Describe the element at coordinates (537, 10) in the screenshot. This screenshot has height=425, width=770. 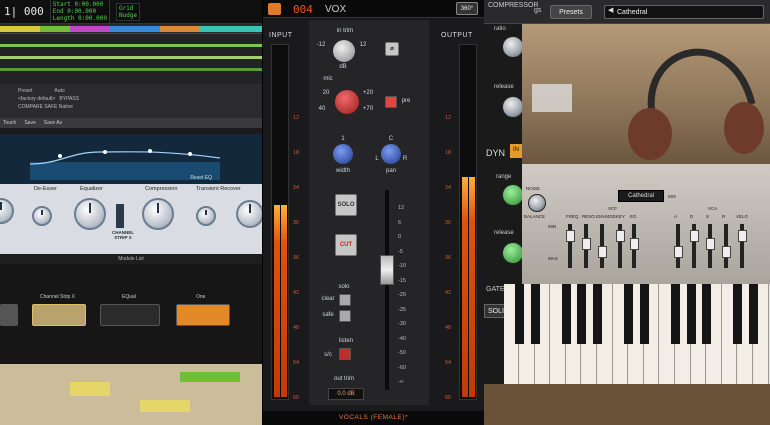
I see `tab-fragment: gs` at that location.